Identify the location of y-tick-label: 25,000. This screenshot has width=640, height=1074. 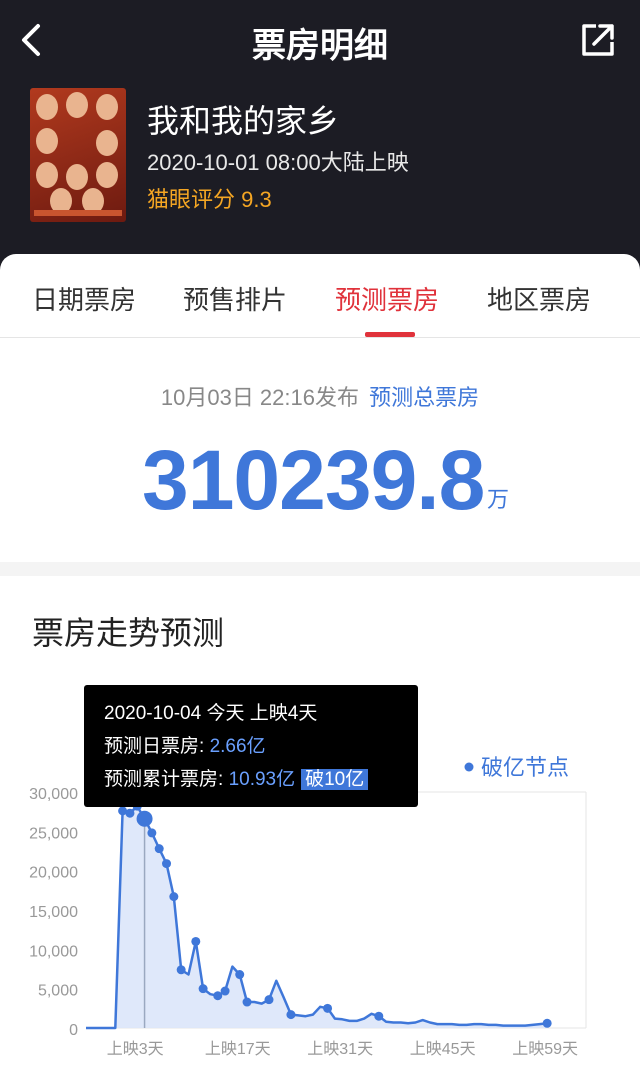
(53, 833).